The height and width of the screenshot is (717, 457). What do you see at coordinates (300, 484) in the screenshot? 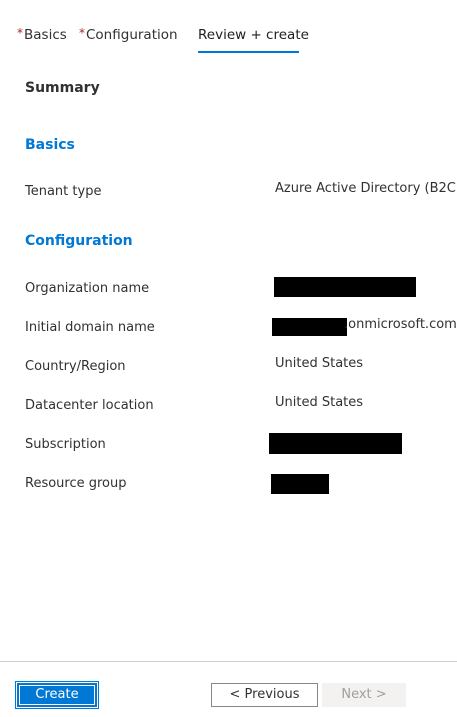
I see `resource-group-redacted` at bounding box center [300, 484].